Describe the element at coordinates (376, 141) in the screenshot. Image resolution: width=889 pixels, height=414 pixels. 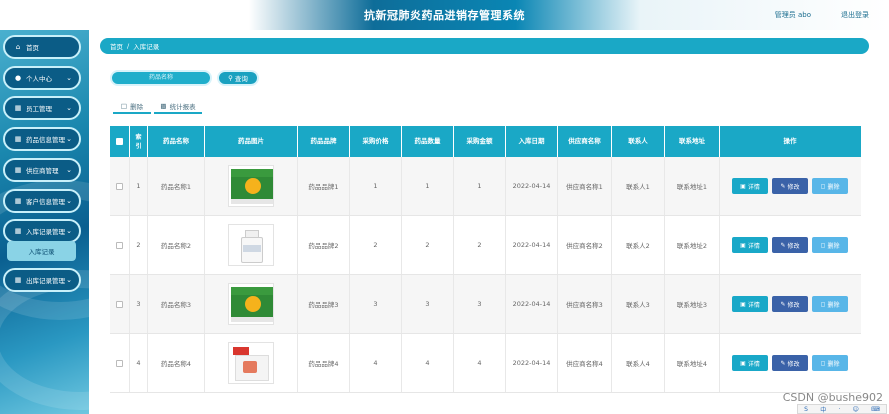
I see `column-header: 采购价格` at that location.